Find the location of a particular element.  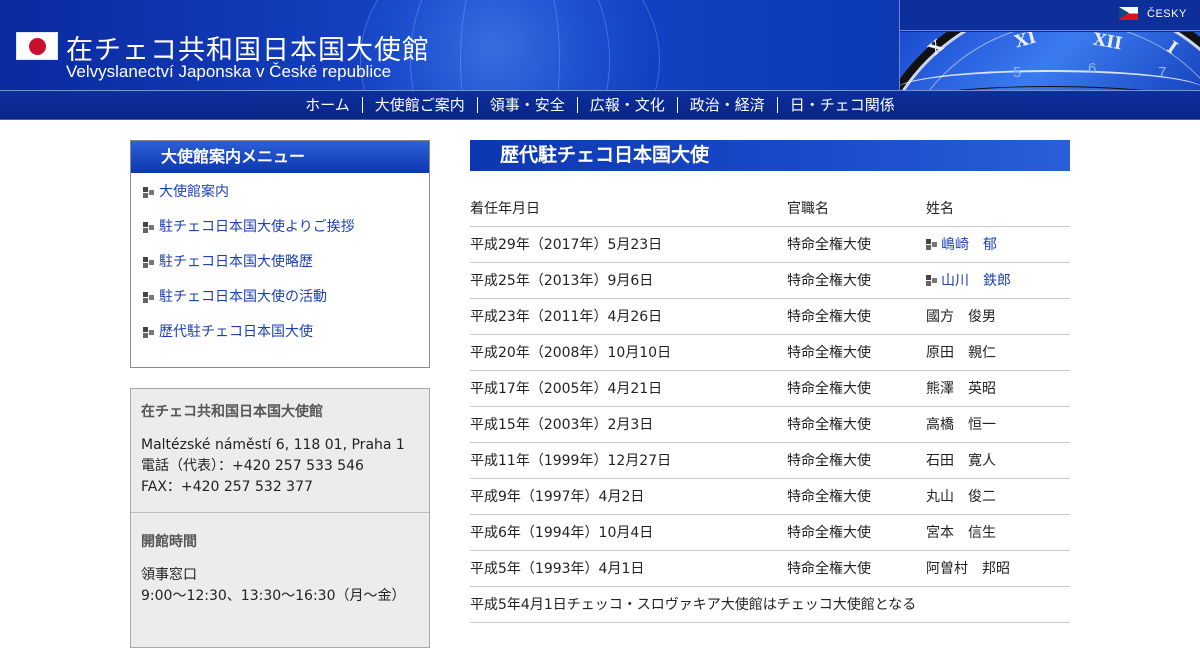

cell-date: 平成25年（2013年）9月6日 is located at coordinates (628, 280).